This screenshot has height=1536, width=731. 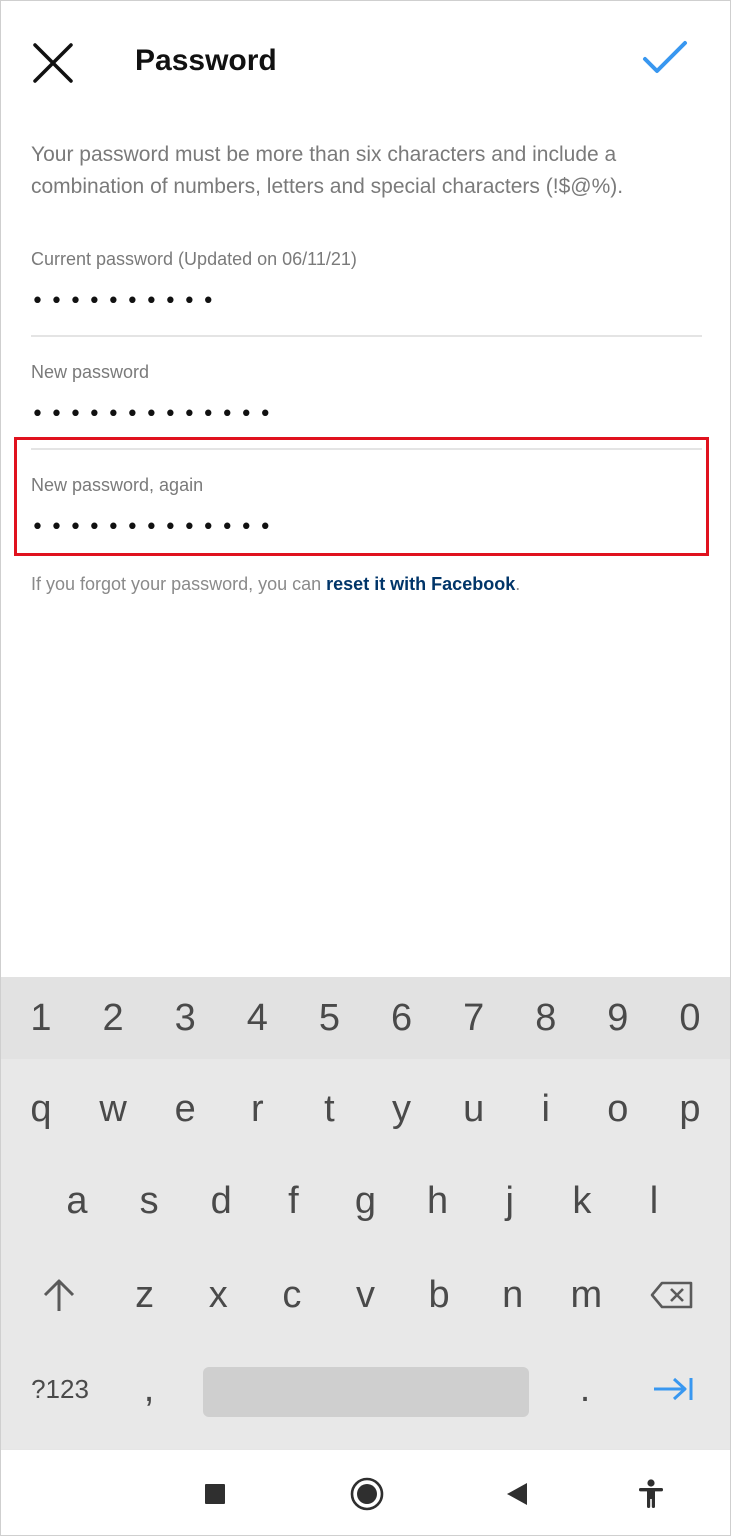 I want to click on current-password-input, so click(x=366, y=301).